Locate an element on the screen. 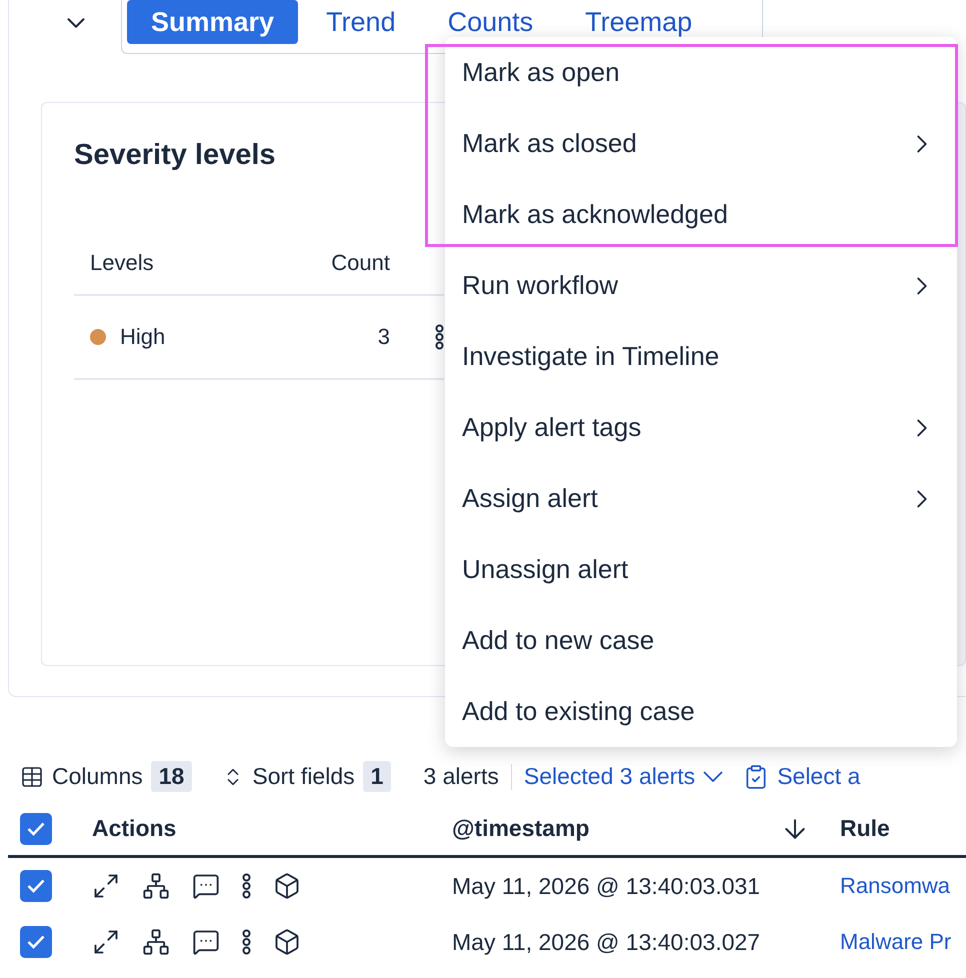 This screenshot has height=978, width=966. timestamp-cell-text: May 11, 2026 @ 13:40:03.027 is located at coordinates (607, 942).